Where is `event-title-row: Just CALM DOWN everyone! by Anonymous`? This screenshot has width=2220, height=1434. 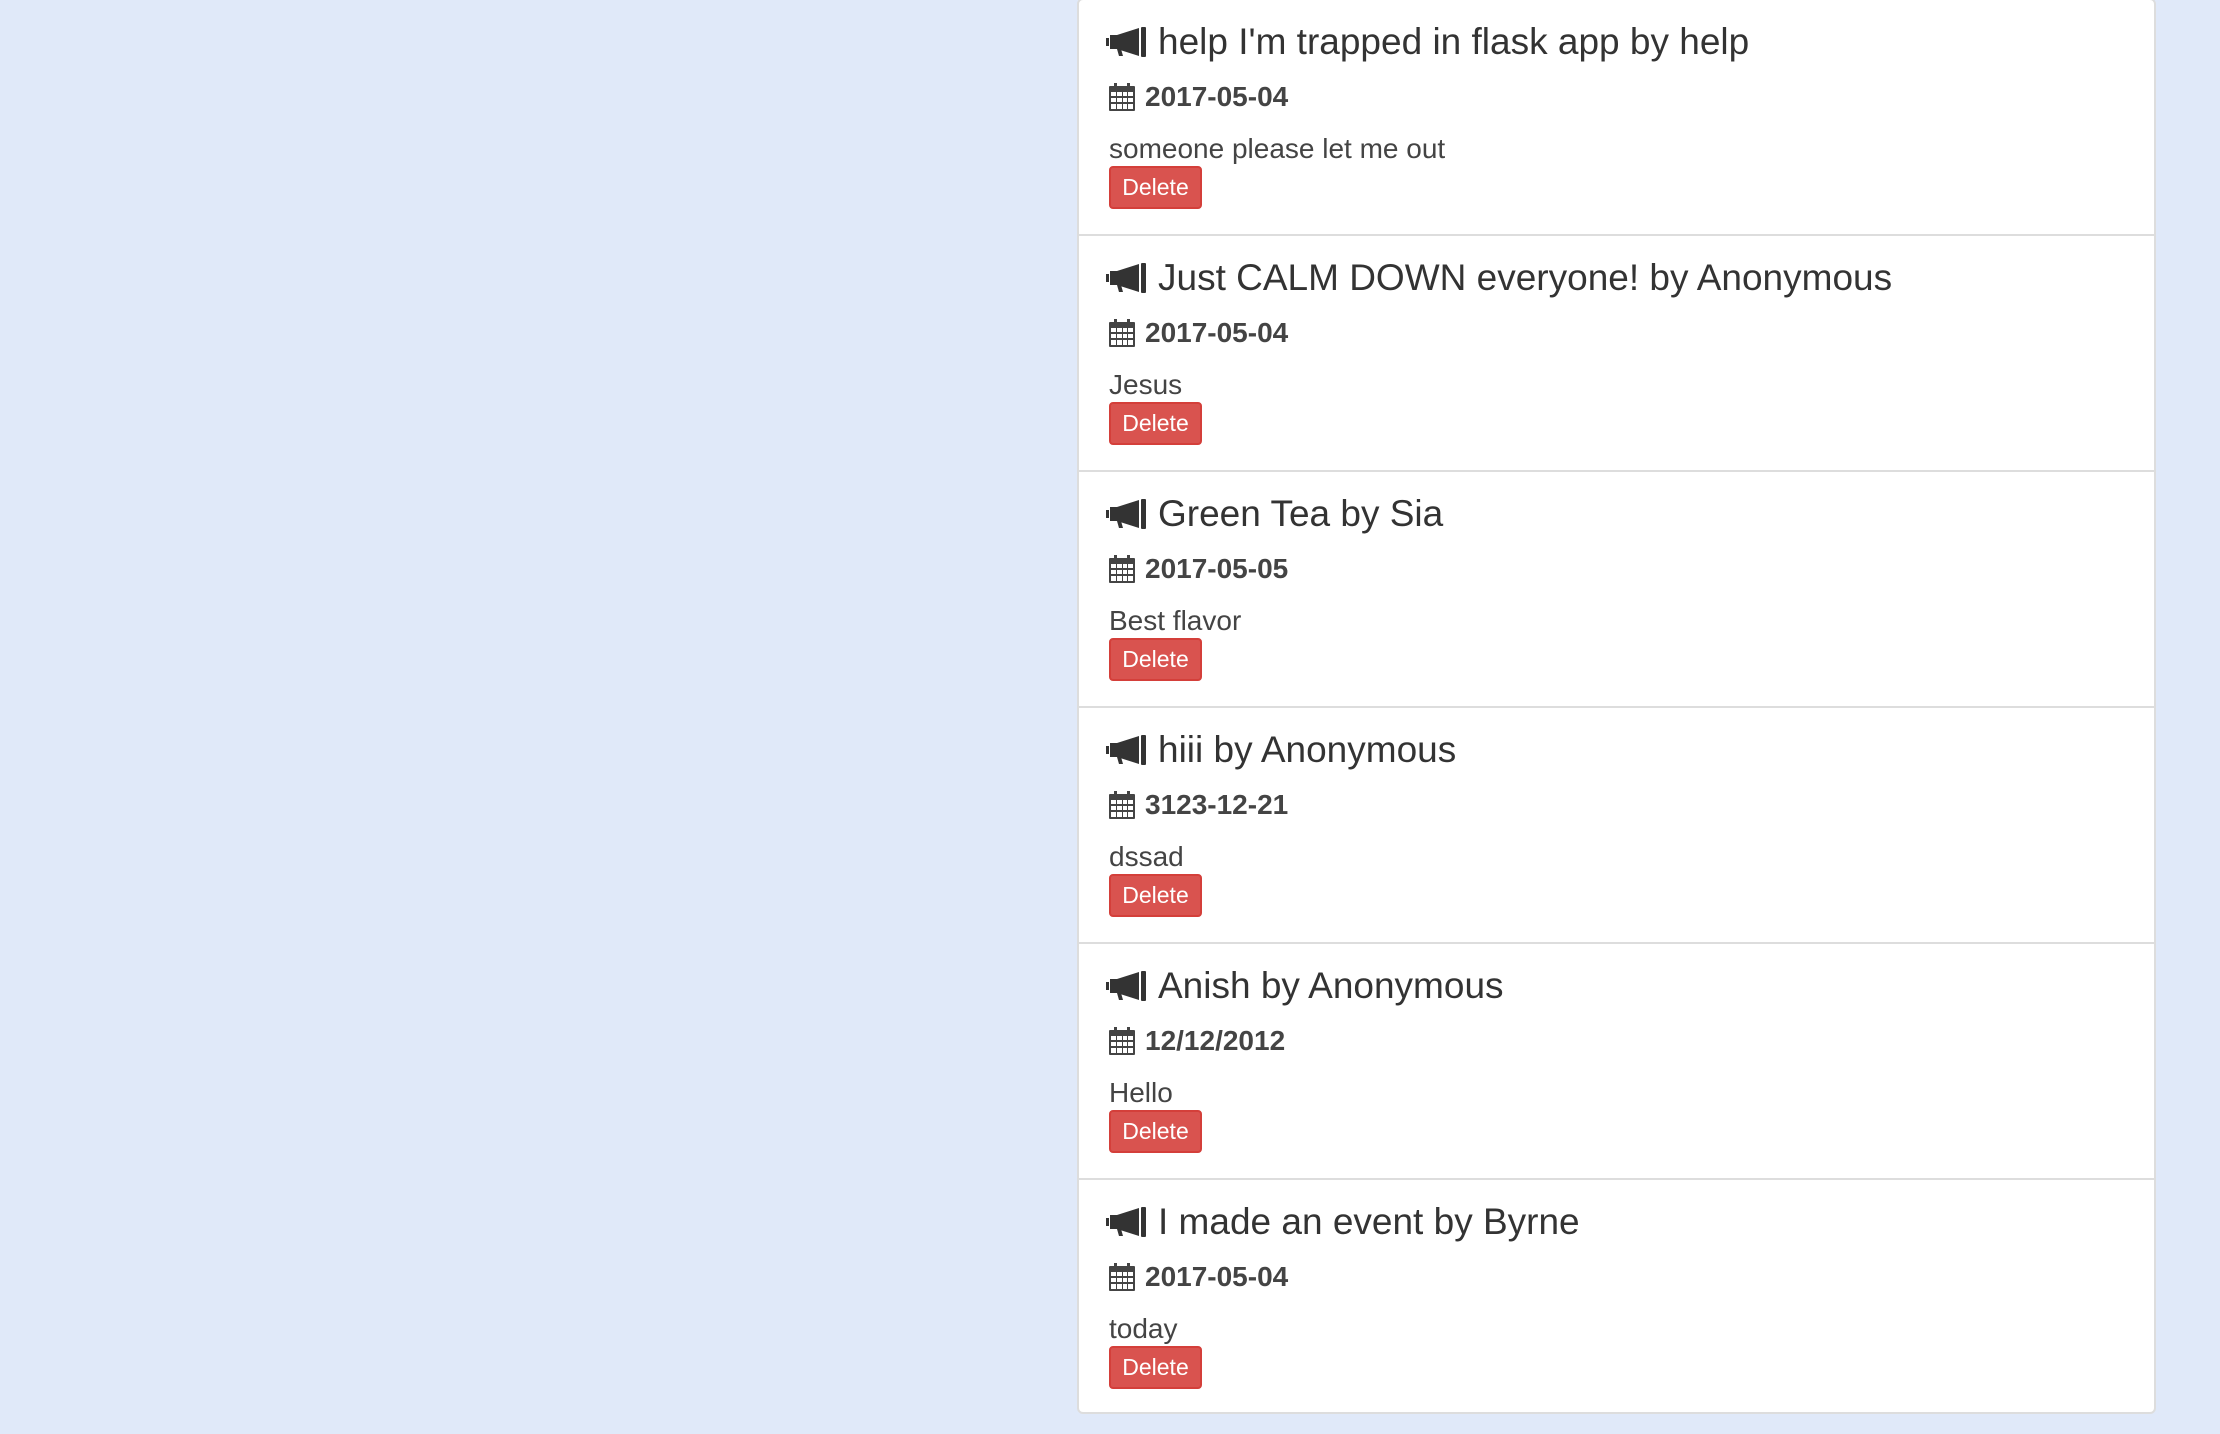
event-title-row: Just CALM DOWN everyone! by Anonymous is located at coordinates (1499, 278).